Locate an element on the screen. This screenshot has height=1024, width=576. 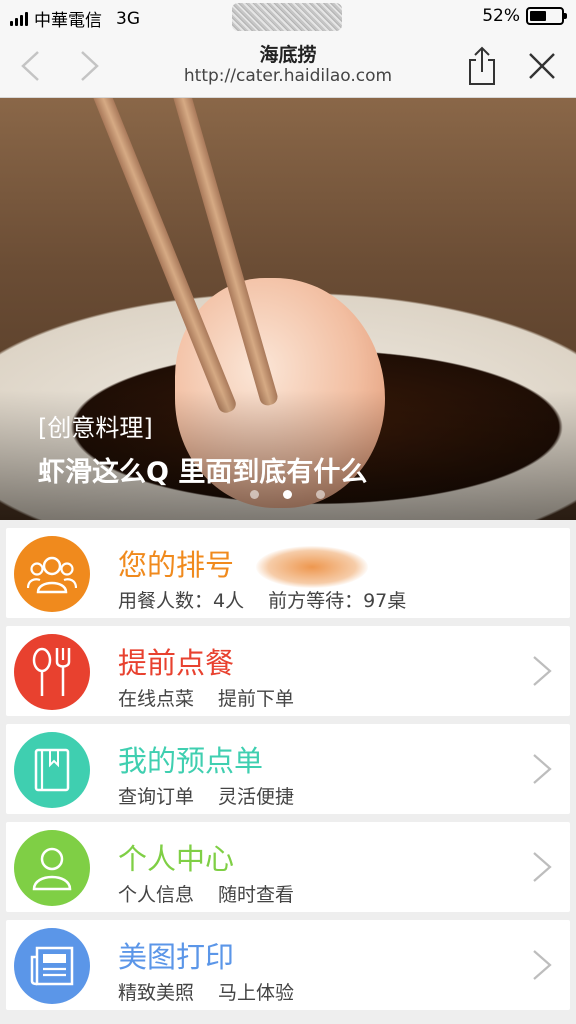
share-icon is located at coordinates (482, 65).